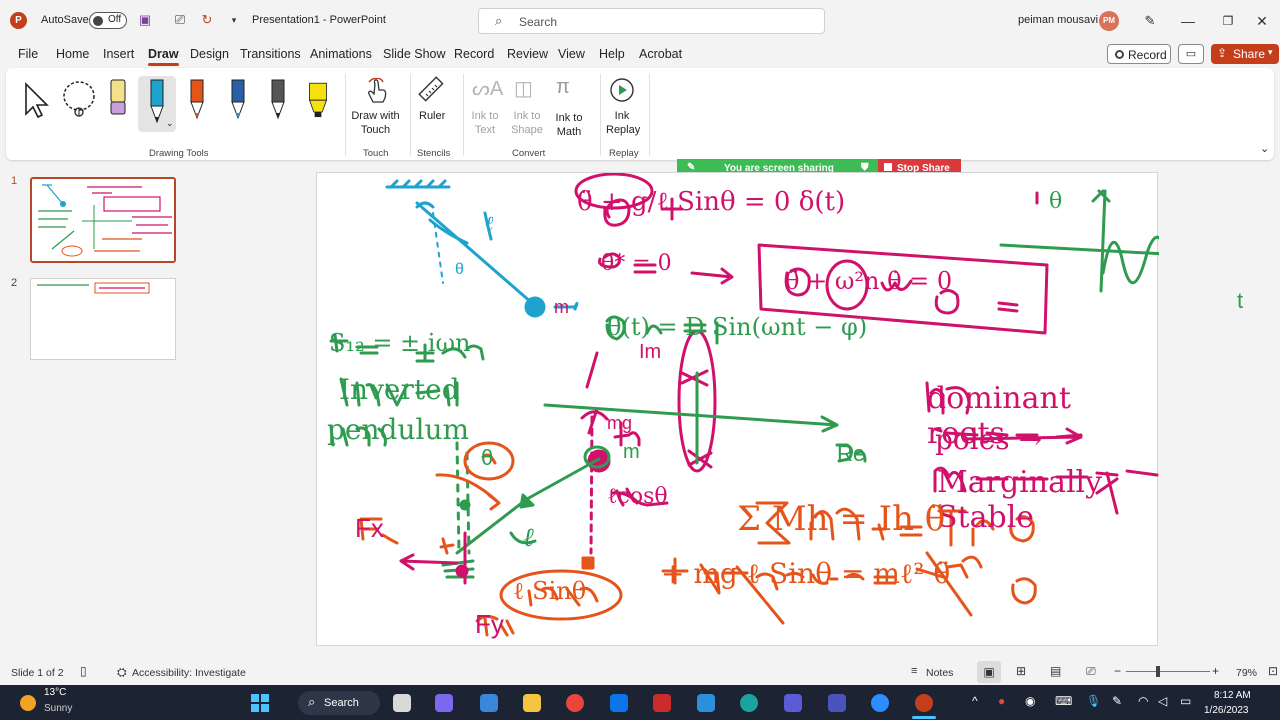  What do you see at coordinates (432, 90) in the screenshot?
I see `ruler-icon` at bounding box center [432, 90].